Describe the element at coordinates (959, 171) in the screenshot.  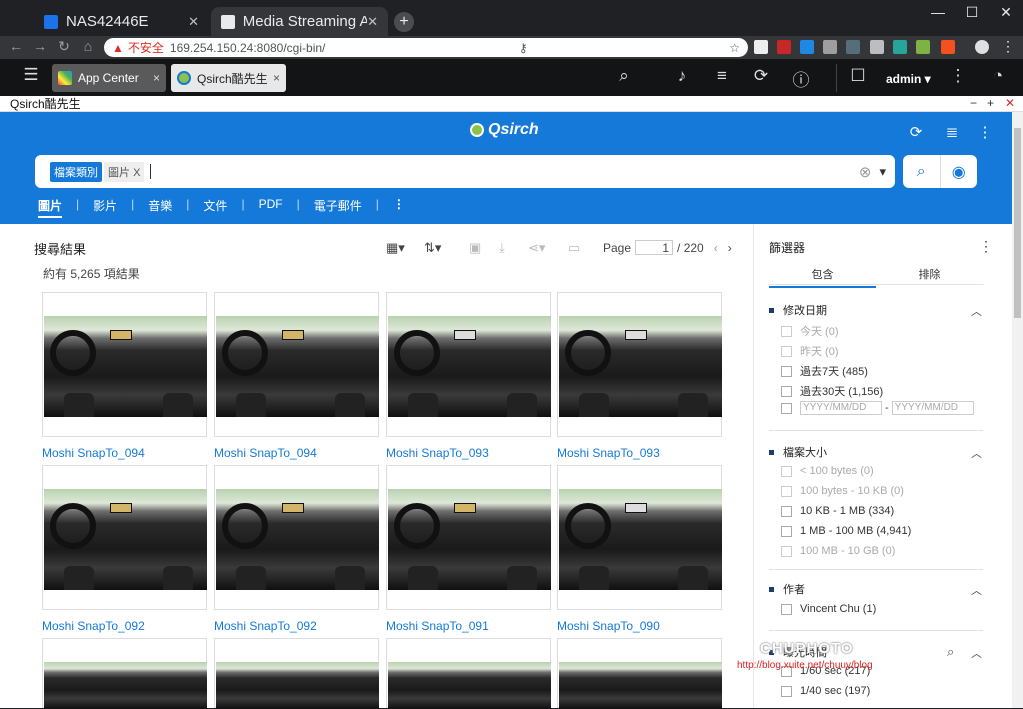
I see `location-pin-icon: ◉` at that location.